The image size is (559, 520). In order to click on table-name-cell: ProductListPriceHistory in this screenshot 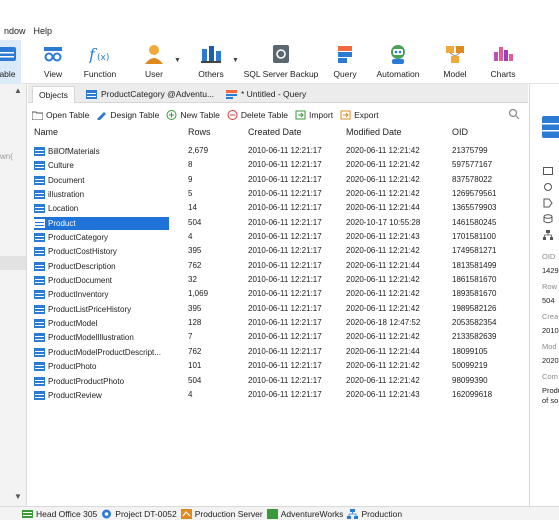, I will do `click(101, 309)`.